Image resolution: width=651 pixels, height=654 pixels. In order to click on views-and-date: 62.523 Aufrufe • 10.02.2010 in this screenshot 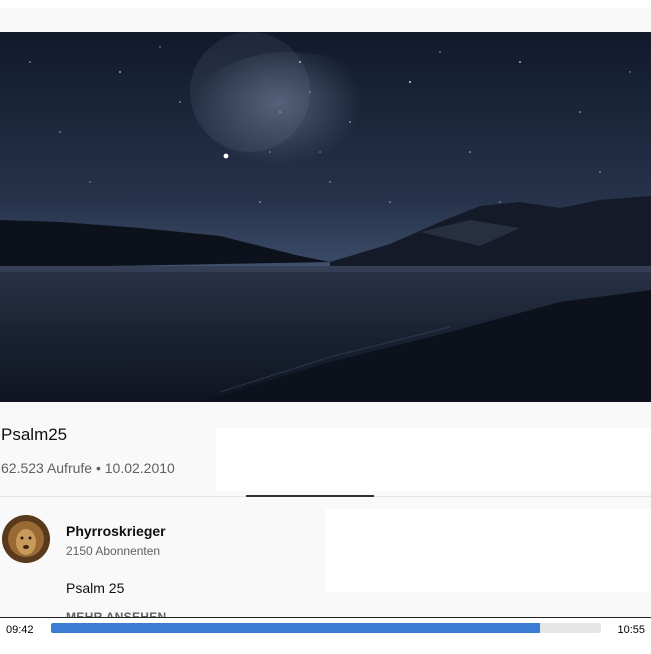, I will do `click(88, 468)`.